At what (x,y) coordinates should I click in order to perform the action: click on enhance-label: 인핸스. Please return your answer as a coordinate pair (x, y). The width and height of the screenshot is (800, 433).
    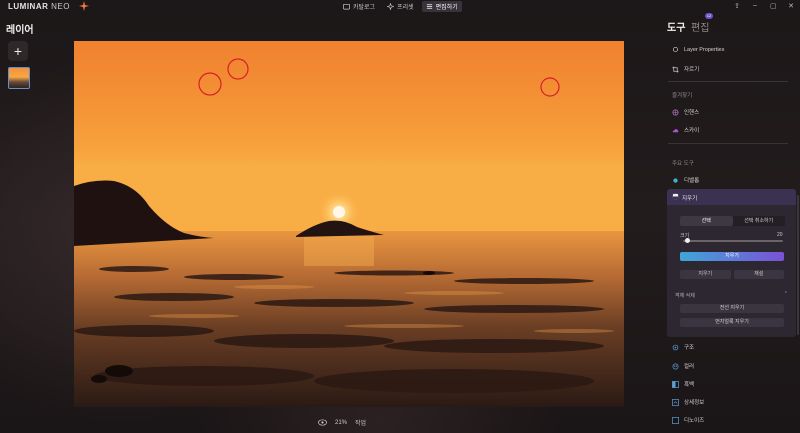
    Looking at the image, I should click on (692, 113).